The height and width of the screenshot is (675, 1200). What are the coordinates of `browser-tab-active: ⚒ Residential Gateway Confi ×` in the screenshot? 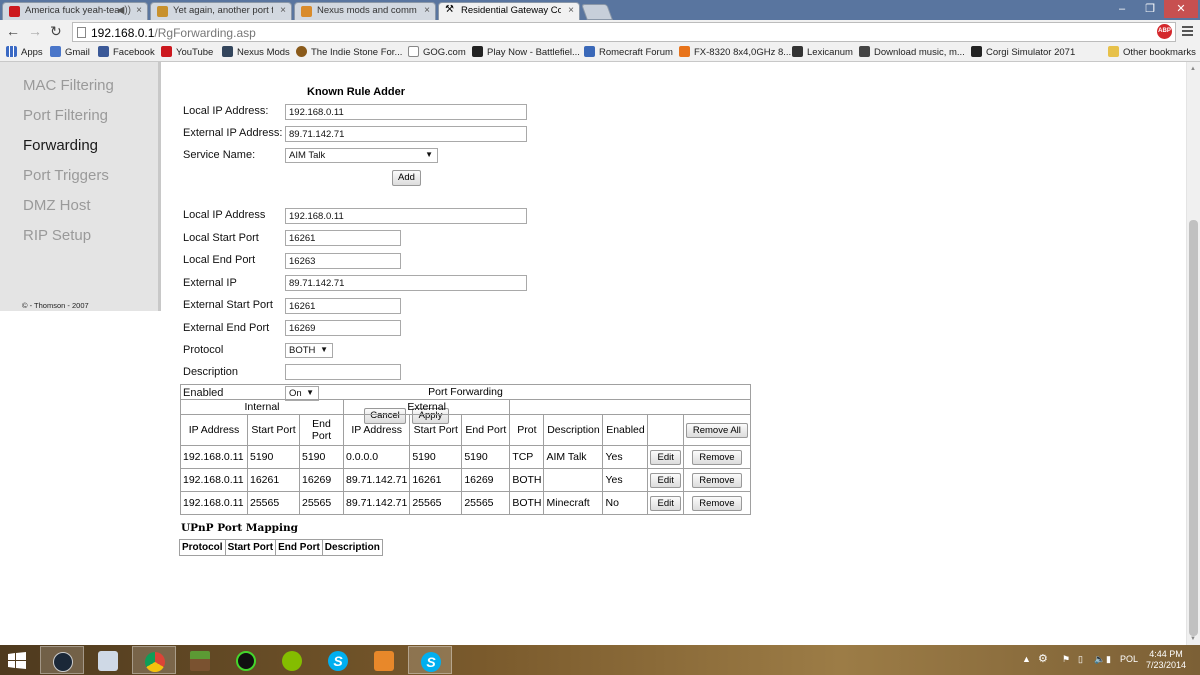 It's located at (509, 11).